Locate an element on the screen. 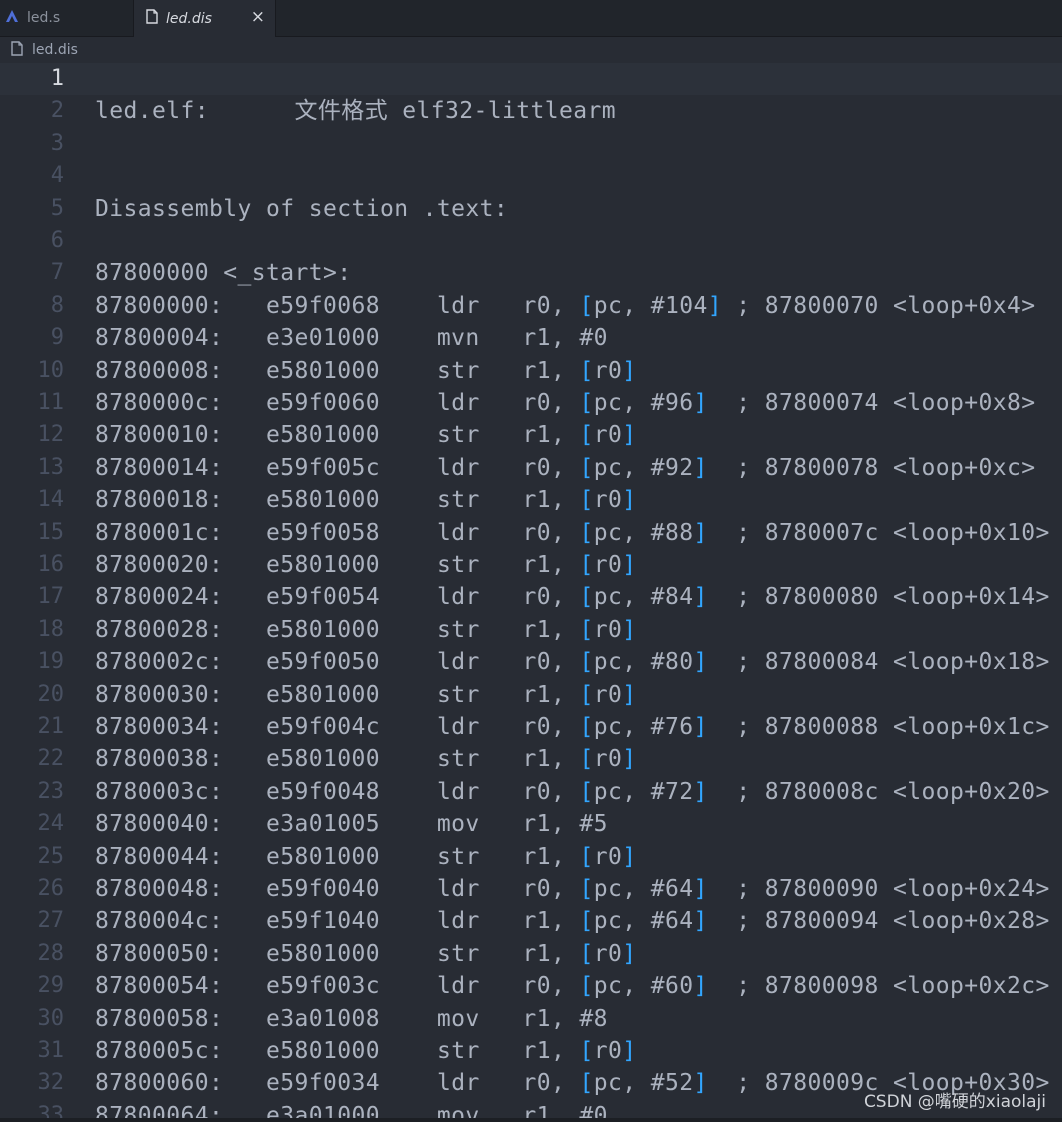  line-number: 20 is located at coordinates (51, 694).